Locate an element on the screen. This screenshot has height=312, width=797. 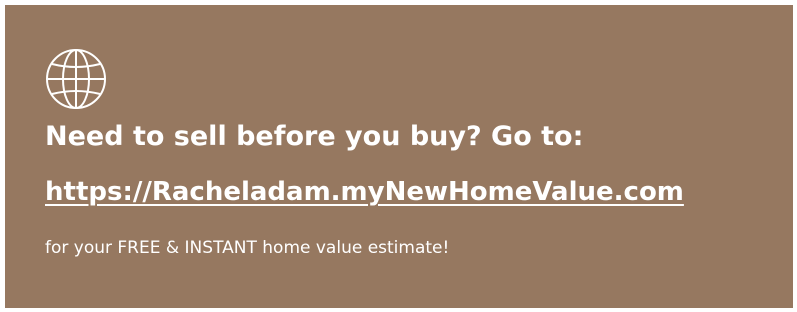
home-value-link: https://Racheladam.myNewHomeValue.com is located at coordinates (364, 192).